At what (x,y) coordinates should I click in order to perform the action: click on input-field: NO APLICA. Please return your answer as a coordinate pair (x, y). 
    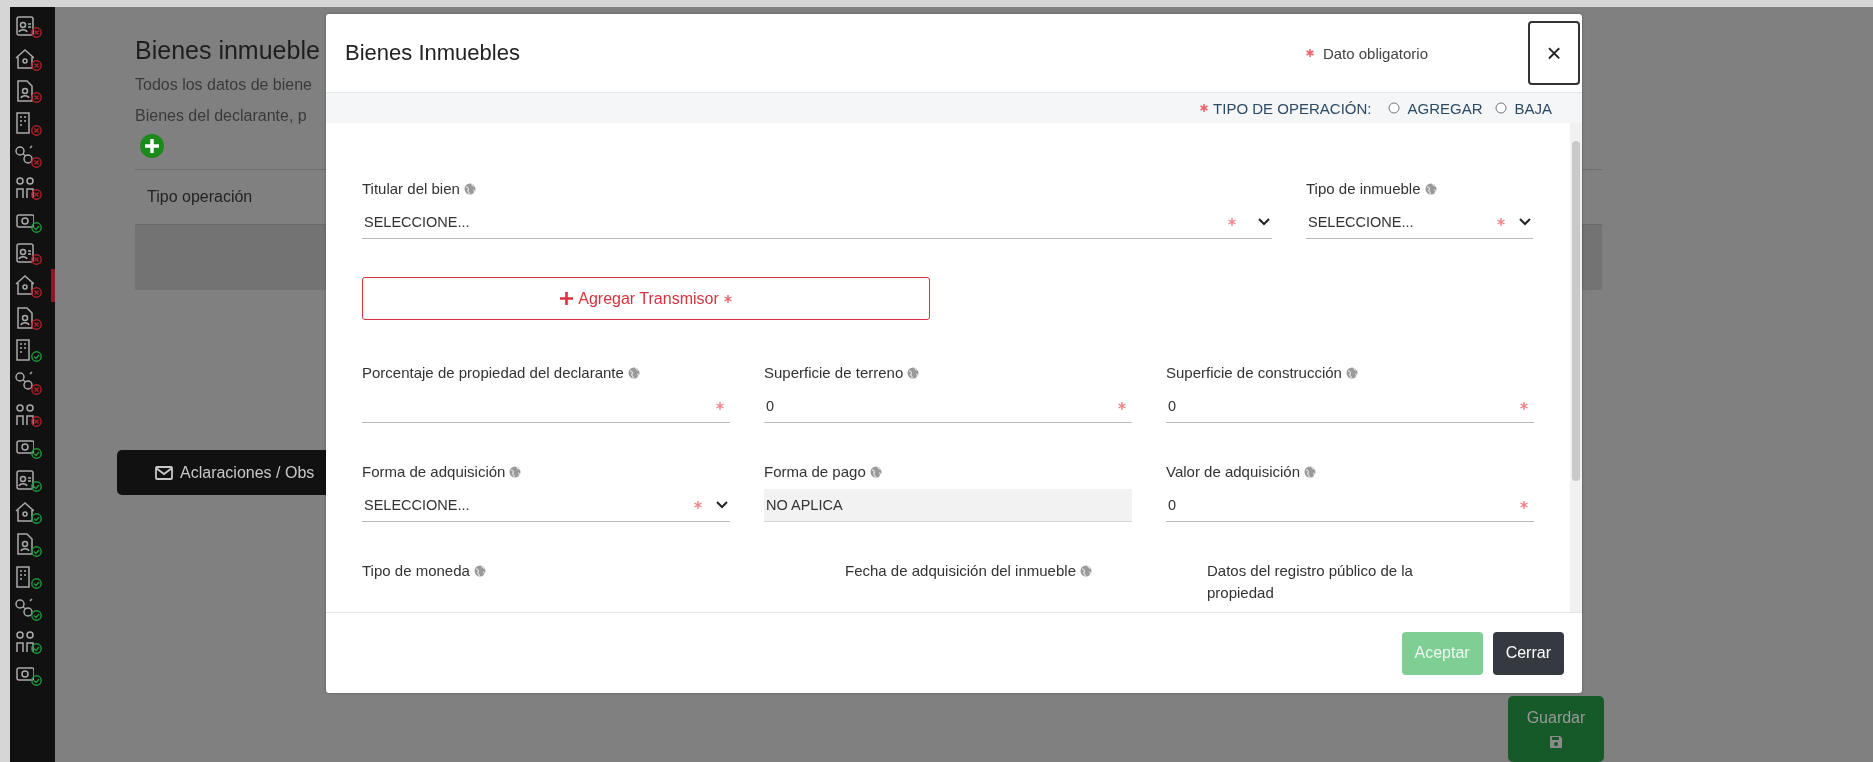
    Looking at the image, I should click on (948, 505).